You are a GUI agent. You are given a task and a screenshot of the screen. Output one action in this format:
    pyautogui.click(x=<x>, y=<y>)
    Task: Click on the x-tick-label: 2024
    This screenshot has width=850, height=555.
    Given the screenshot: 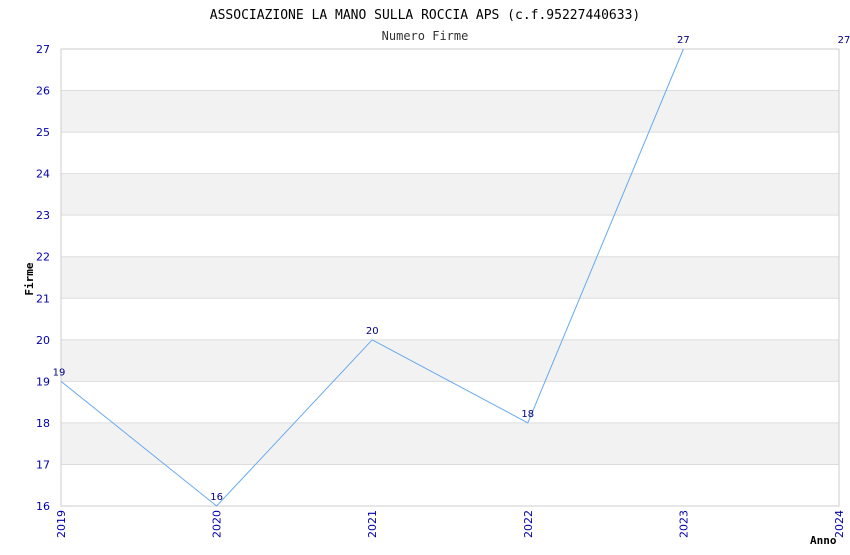 What is the action you would take?
    pyautogui.click(x=839, y=524)
    